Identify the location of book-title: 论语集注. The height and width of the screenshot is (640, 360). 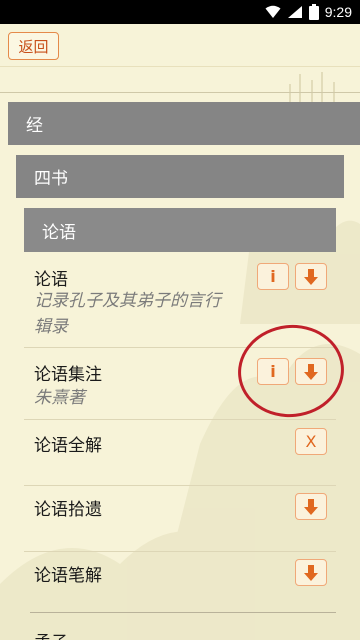
(68, 375).